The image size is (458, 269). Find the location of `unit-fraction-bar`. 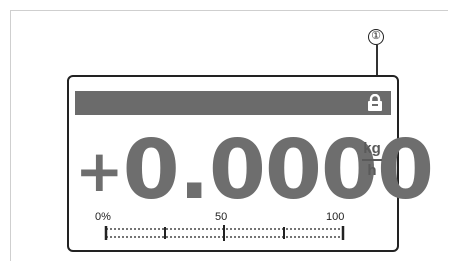

unit-fraction-bar is located at coordinates (372, 160).